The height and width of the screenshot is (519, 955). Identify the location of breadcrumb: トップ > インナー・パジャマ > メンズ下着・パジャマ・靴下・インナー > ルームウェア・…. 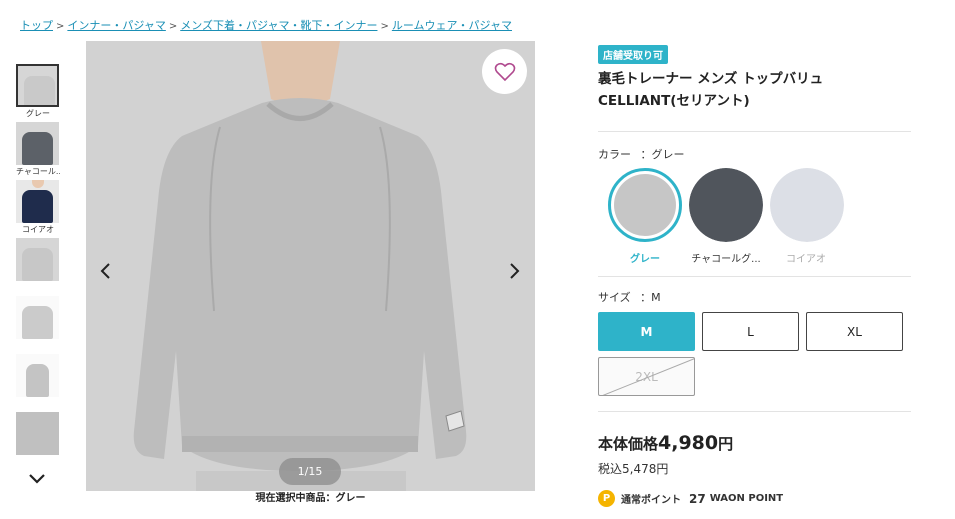
(266, 25).